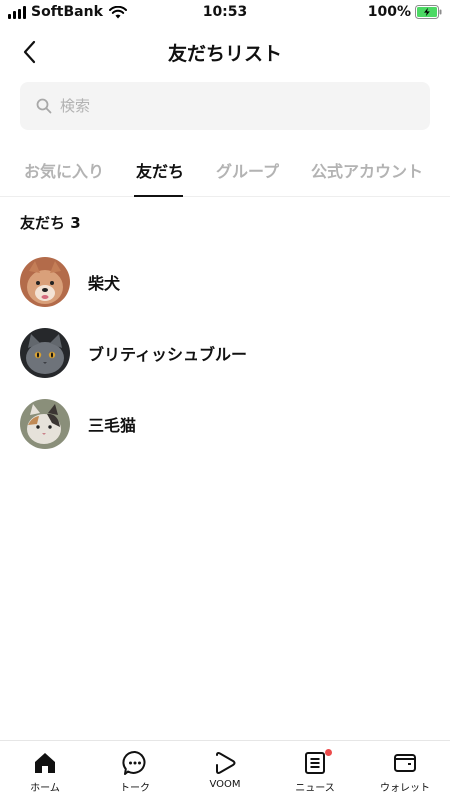  I want to click on search-input, so click(230, 106).